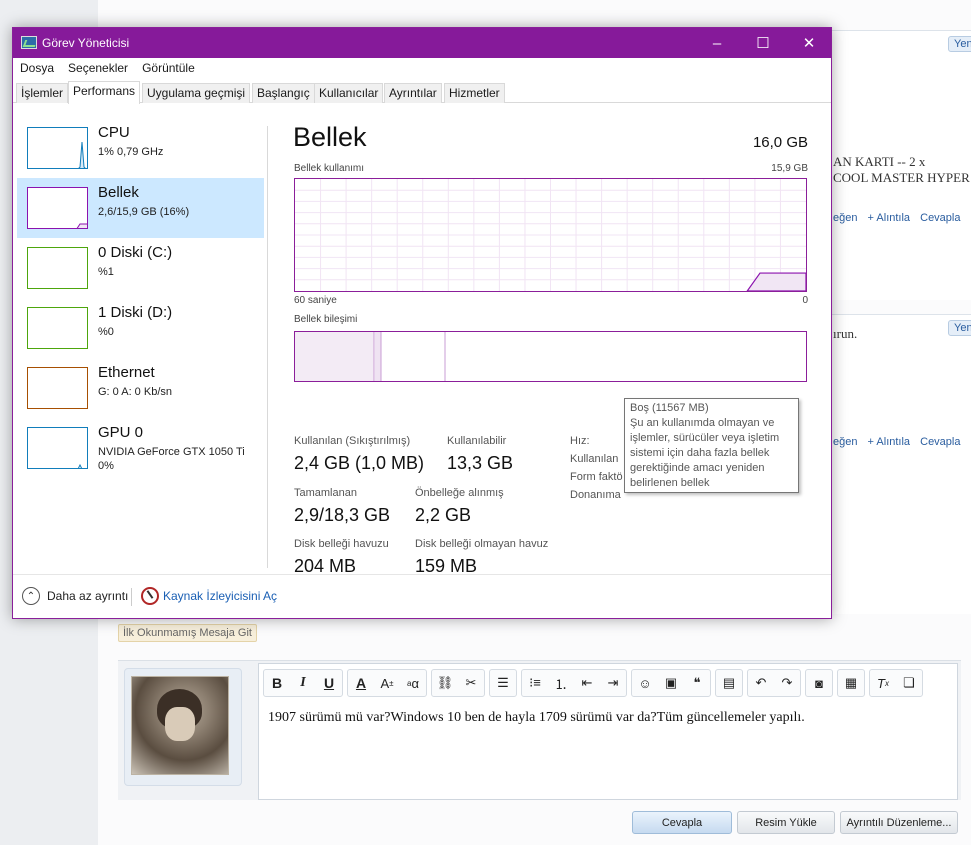  I want to click on save-icon: ▤, so click(729, 683).